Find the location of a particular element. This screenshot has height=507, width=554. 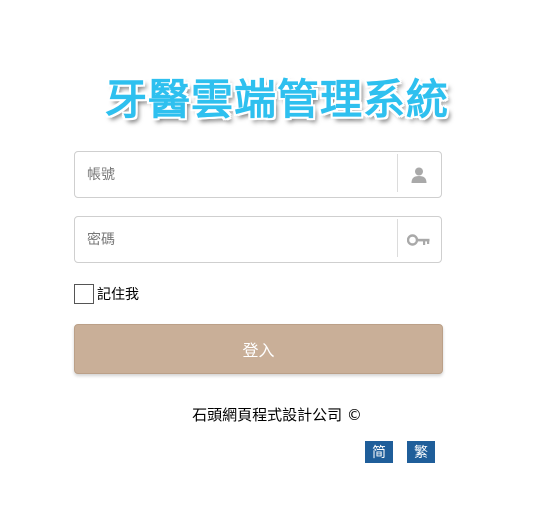

username-input is located at coordinates (236, 174).